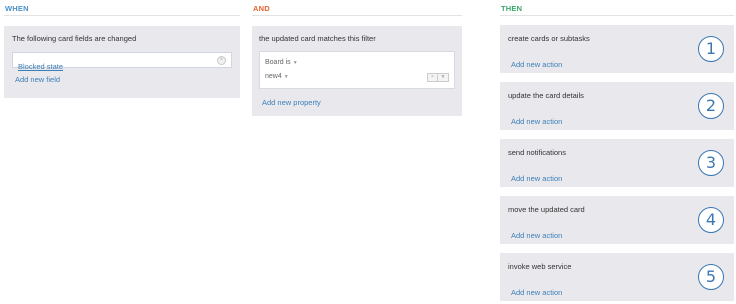 The image size is (736, 304). Describe the element at coordinates (317, 38) in the screenshot. I see `and-title: the updated card matches this filter` at that location.